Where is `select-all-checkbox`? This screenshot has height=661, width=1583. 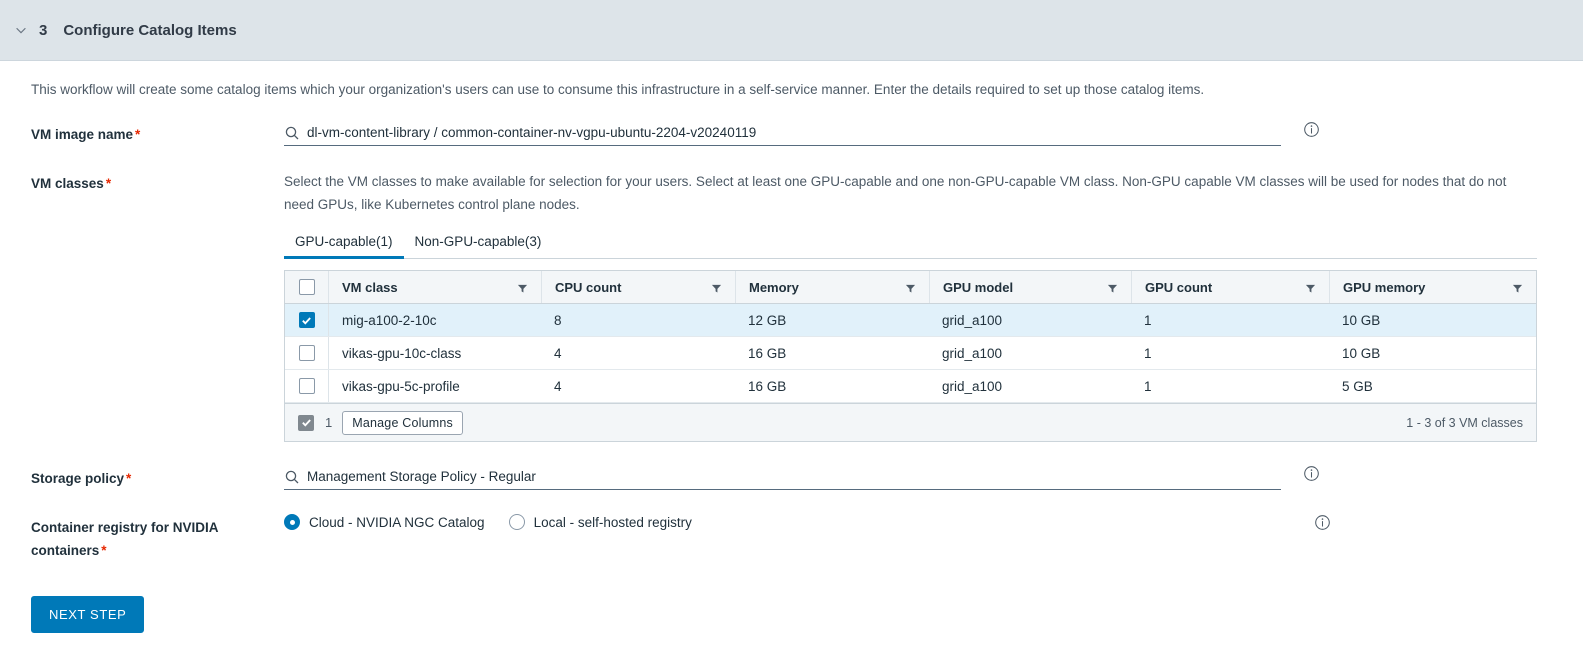 select-all-checkbox is located at coordinates (306, 287).